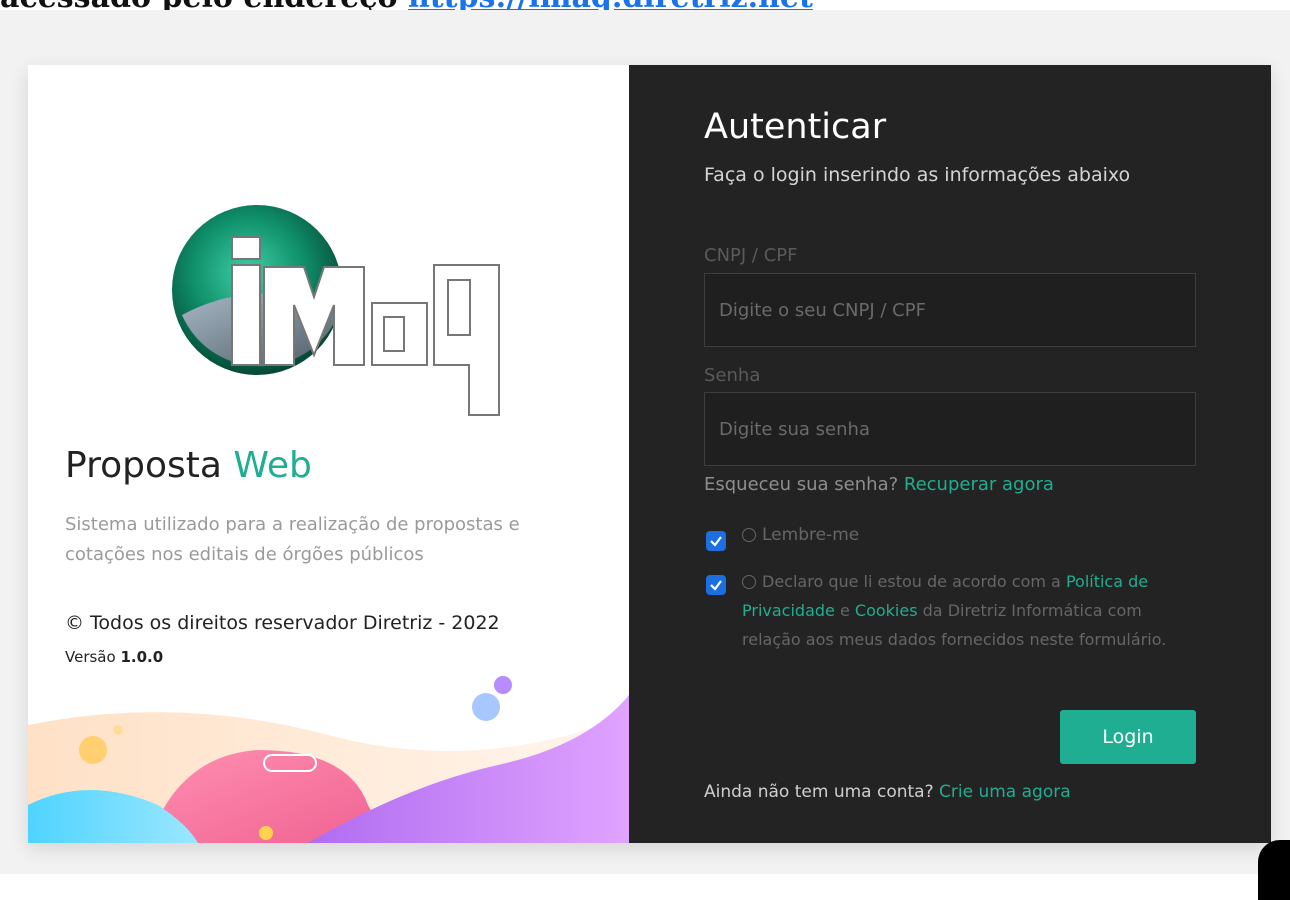 This screenshot has height=900, width=1290. Describe the element at coordinates (1274, 870) in the screenshot. I see `corner-widget` at that location.